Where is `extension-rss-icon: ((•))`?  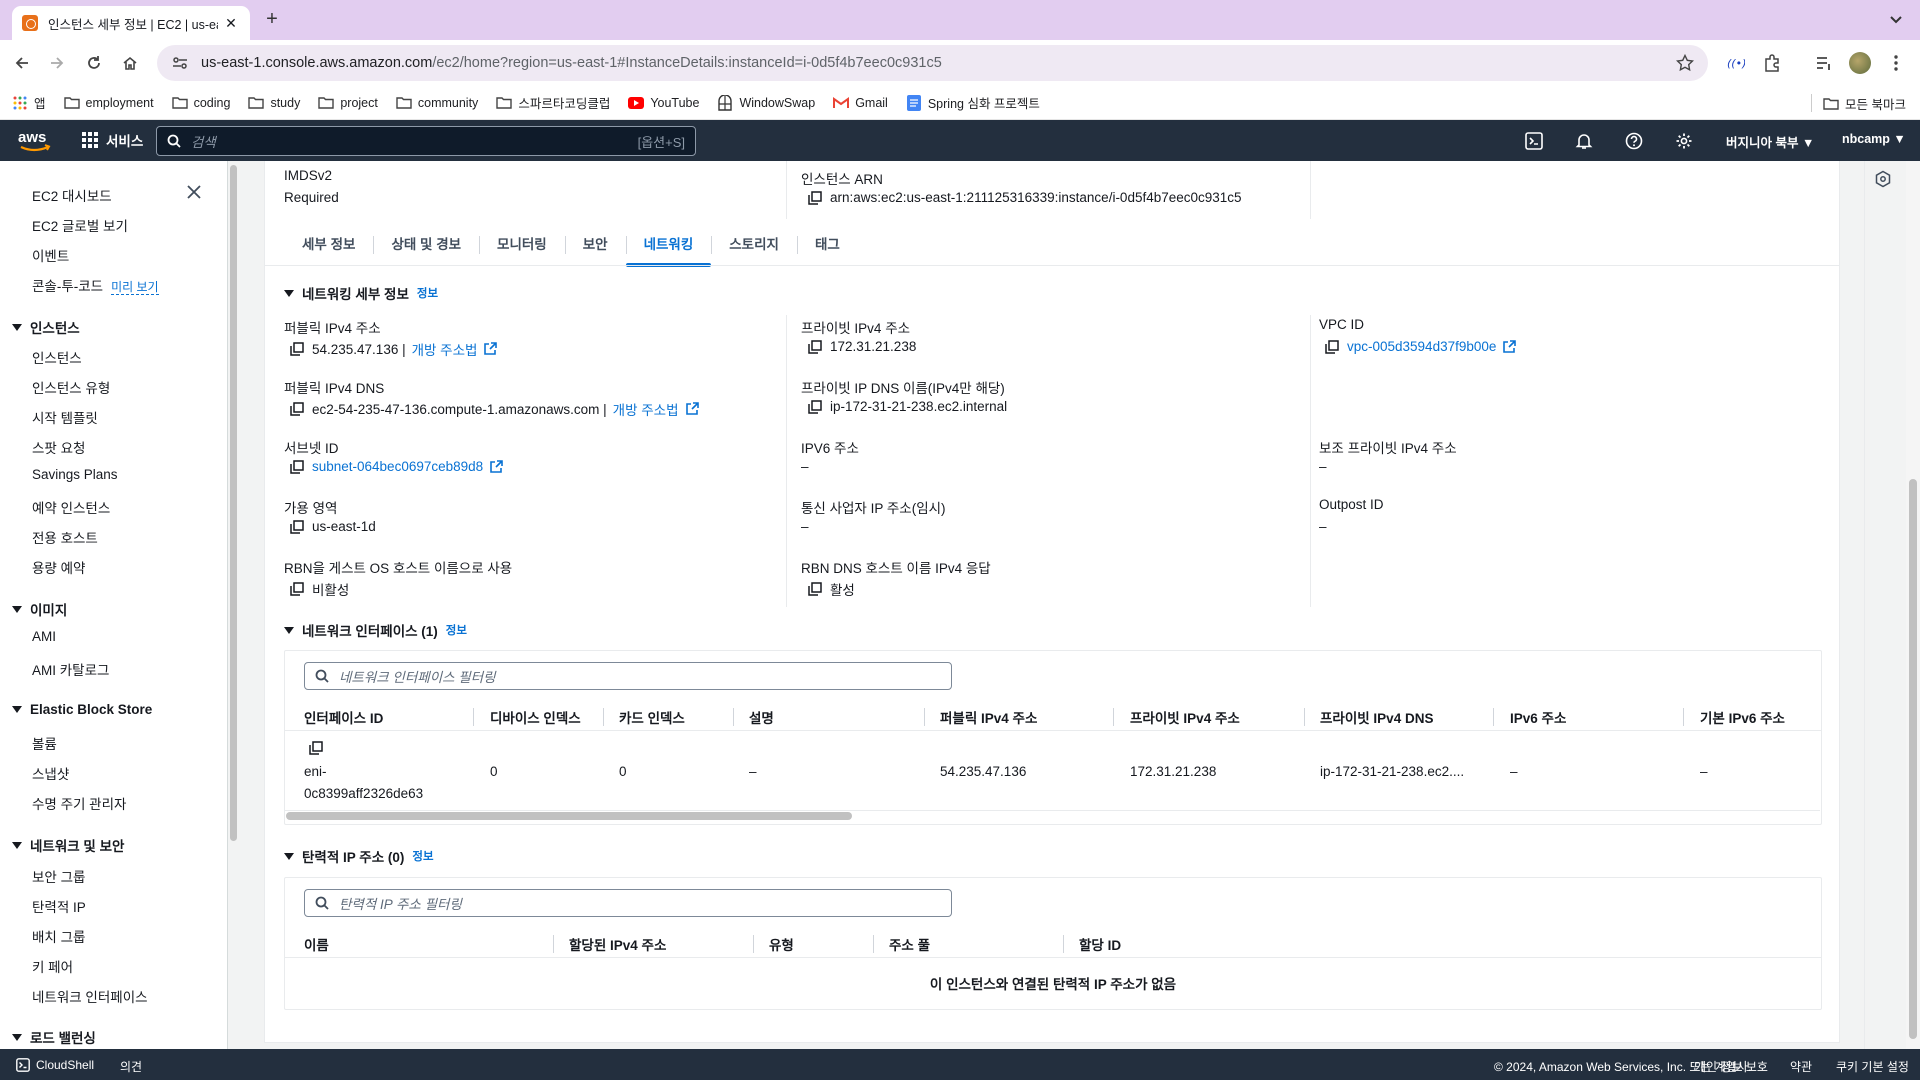
extension-rss-icon: ((•)) is located at coordinates (1736, 63).